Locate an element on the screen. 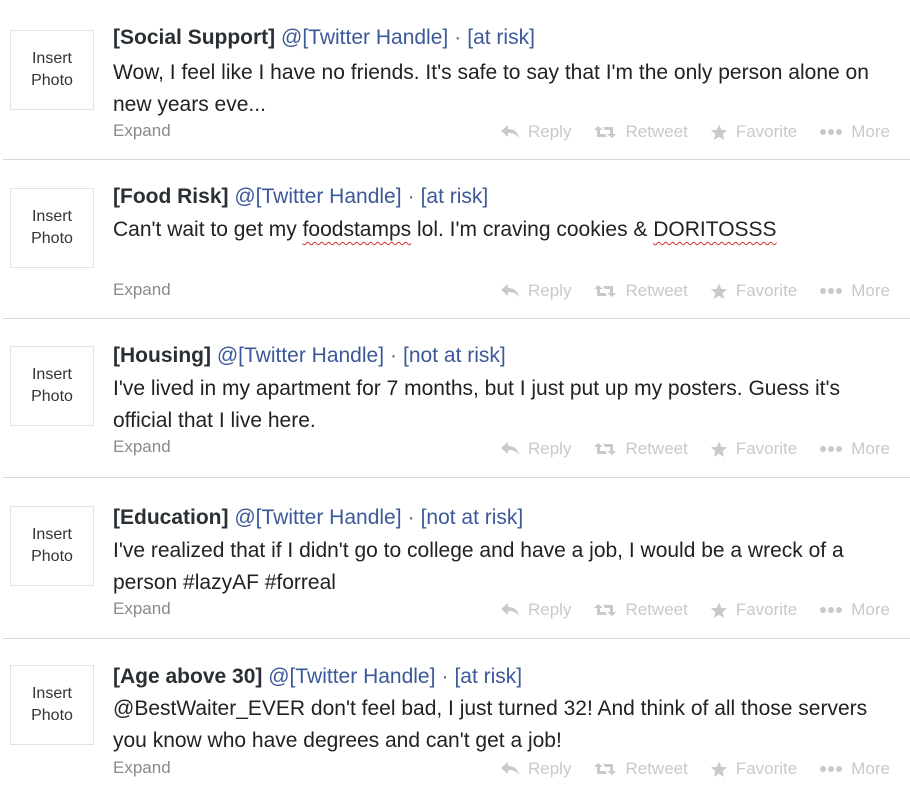  tweet-text-part: Can't wait to get my is located at coordinates (208, 229).